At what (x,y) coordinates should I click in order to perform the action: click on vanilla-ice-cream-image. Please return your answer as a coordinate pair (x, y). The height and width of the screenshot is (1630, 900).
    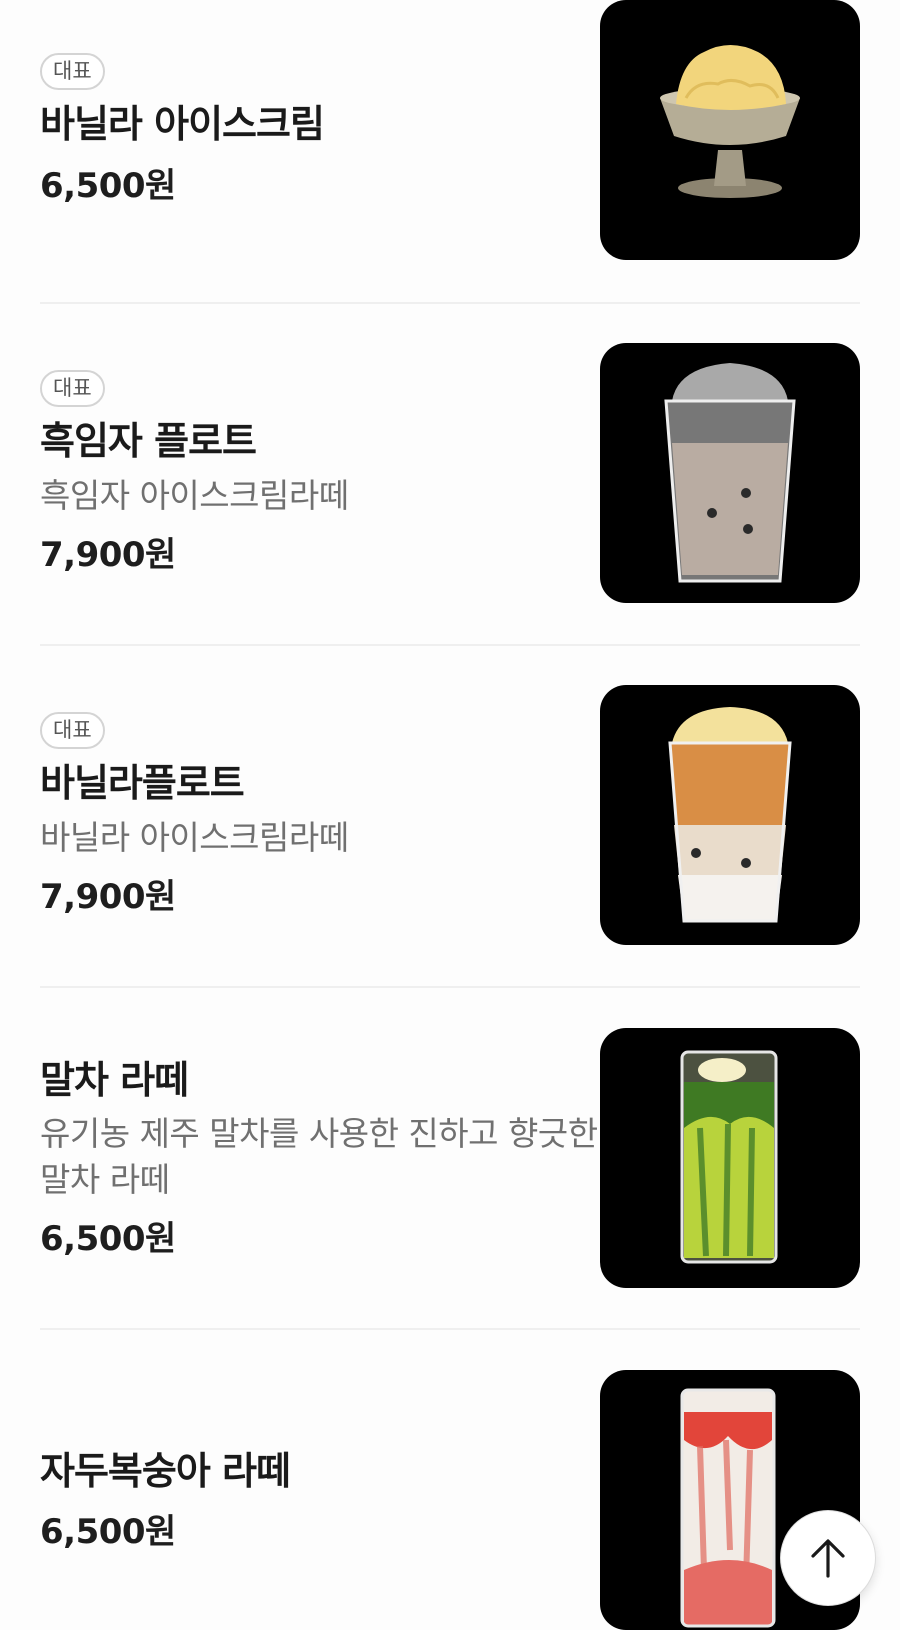
    Looking at the image, I should click on (730, 121).